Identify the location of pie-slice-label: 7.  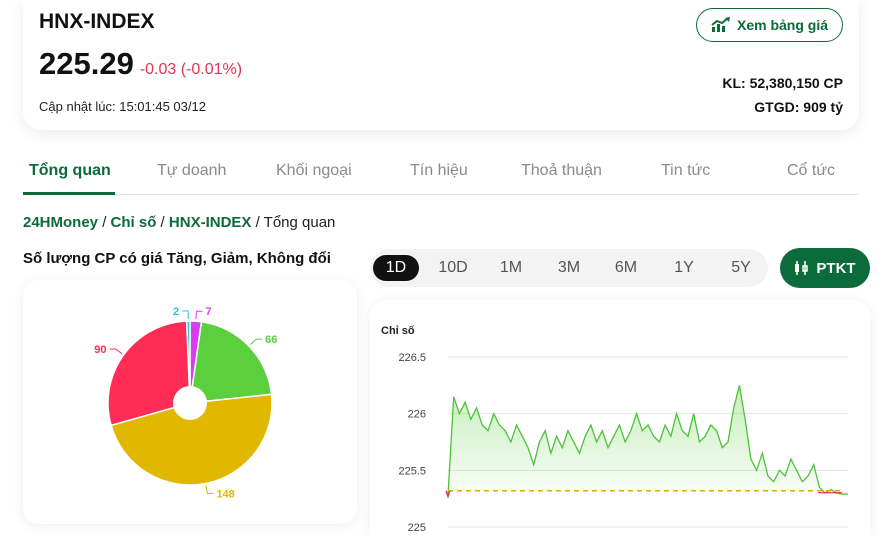
(208, 312).